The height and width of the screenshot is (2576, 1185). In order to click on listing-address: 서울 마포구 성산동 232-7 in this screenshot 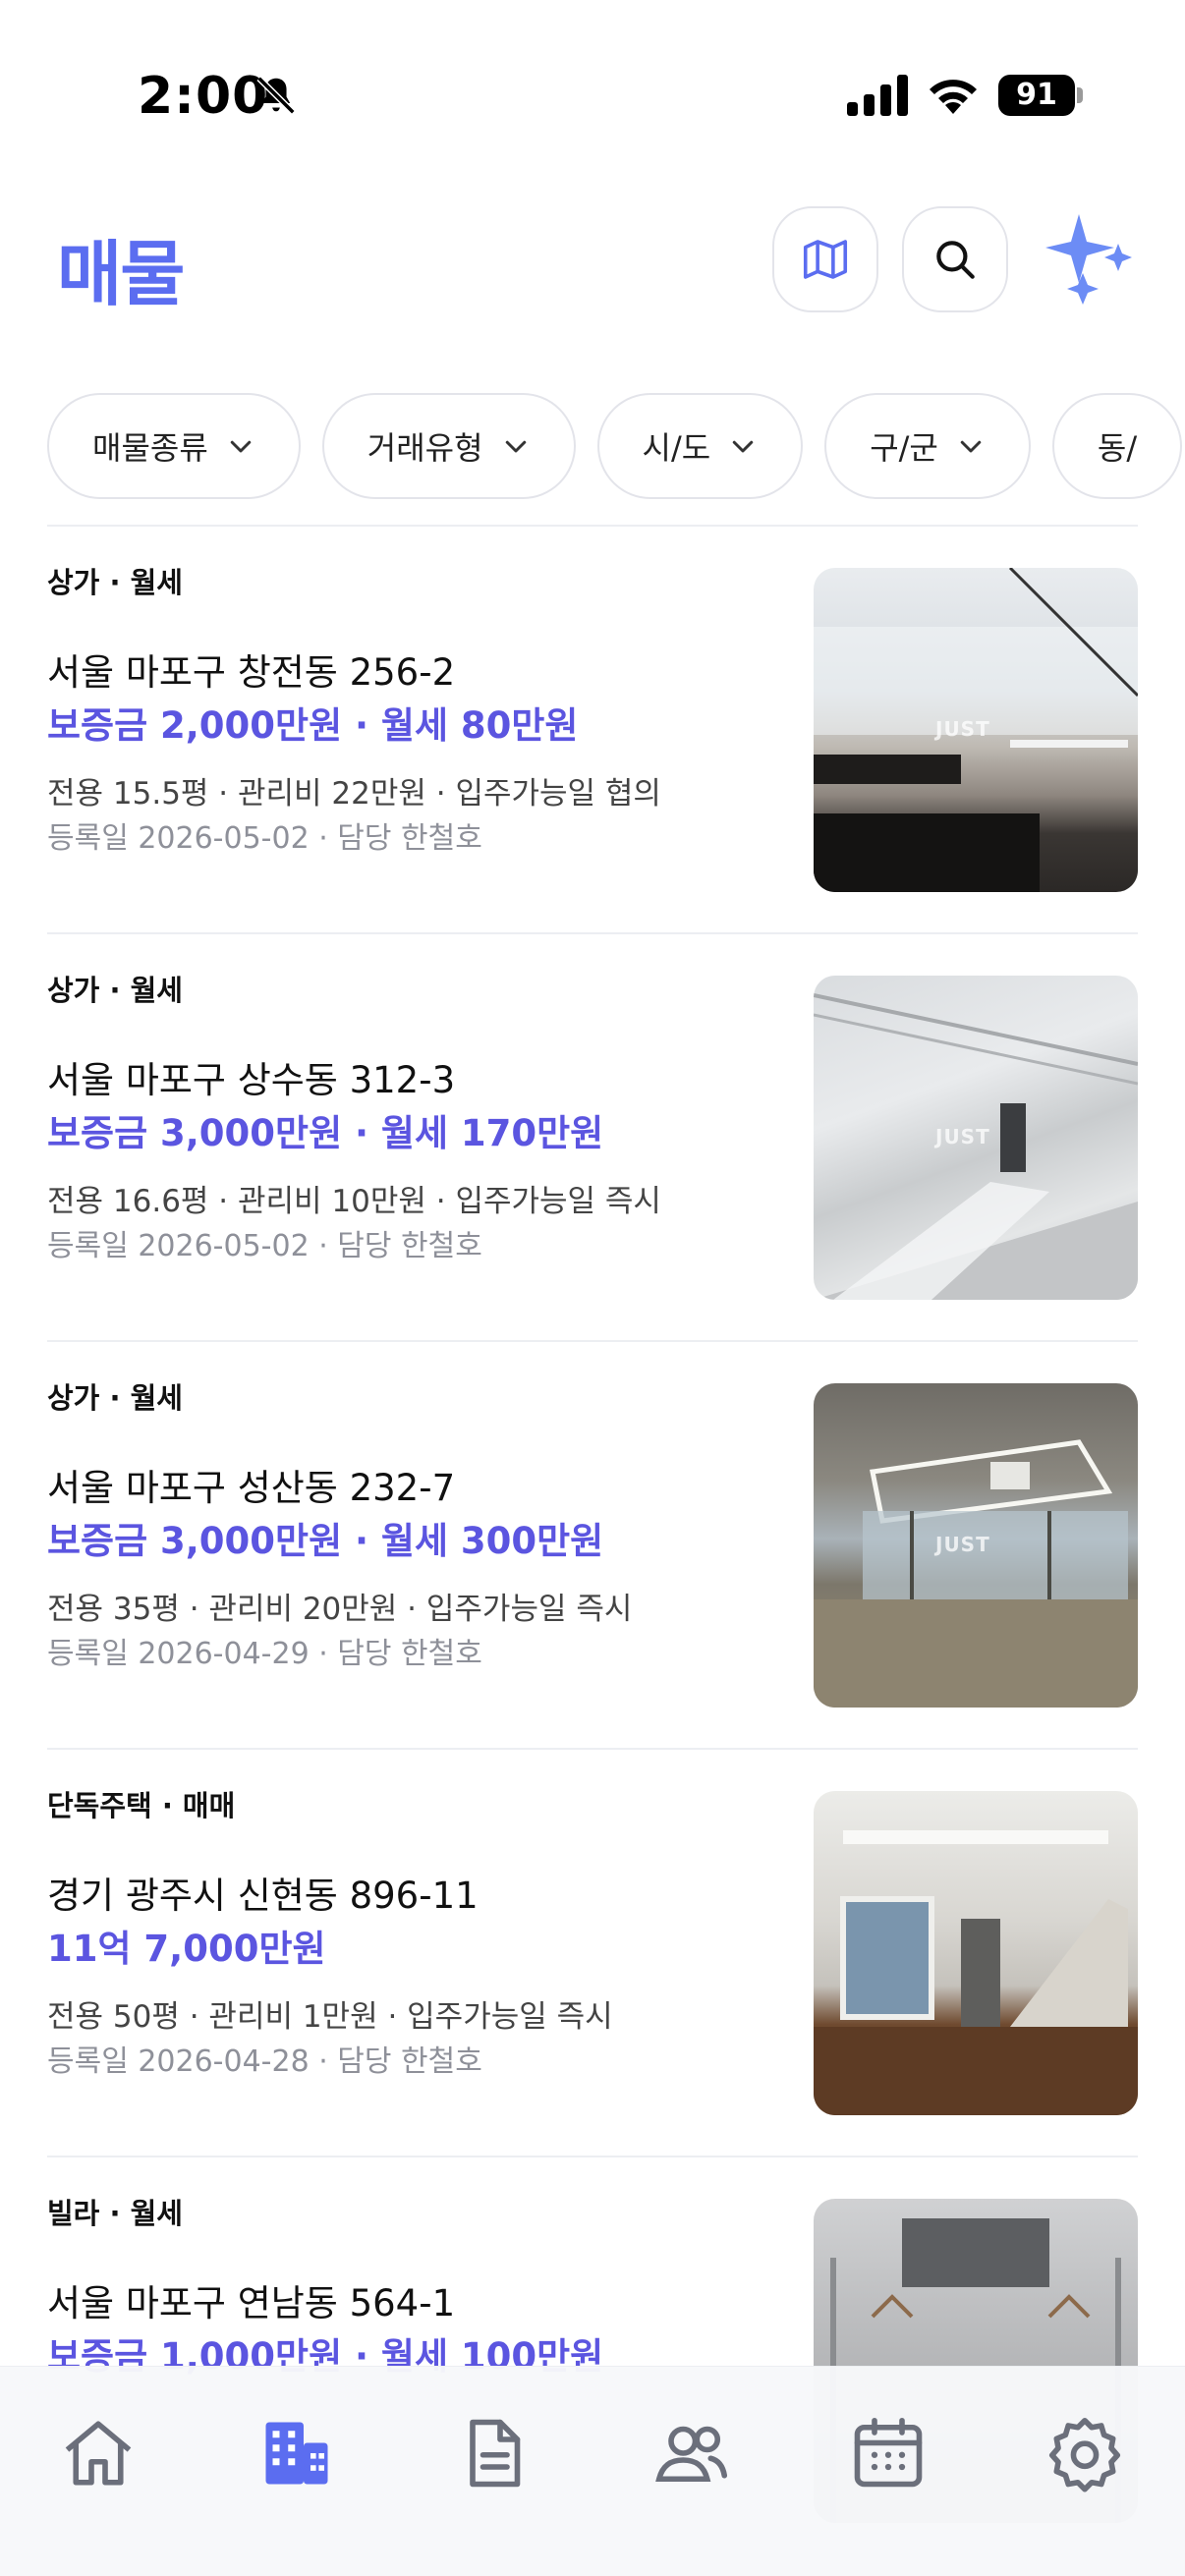, I will do `click(252, 1488)`.